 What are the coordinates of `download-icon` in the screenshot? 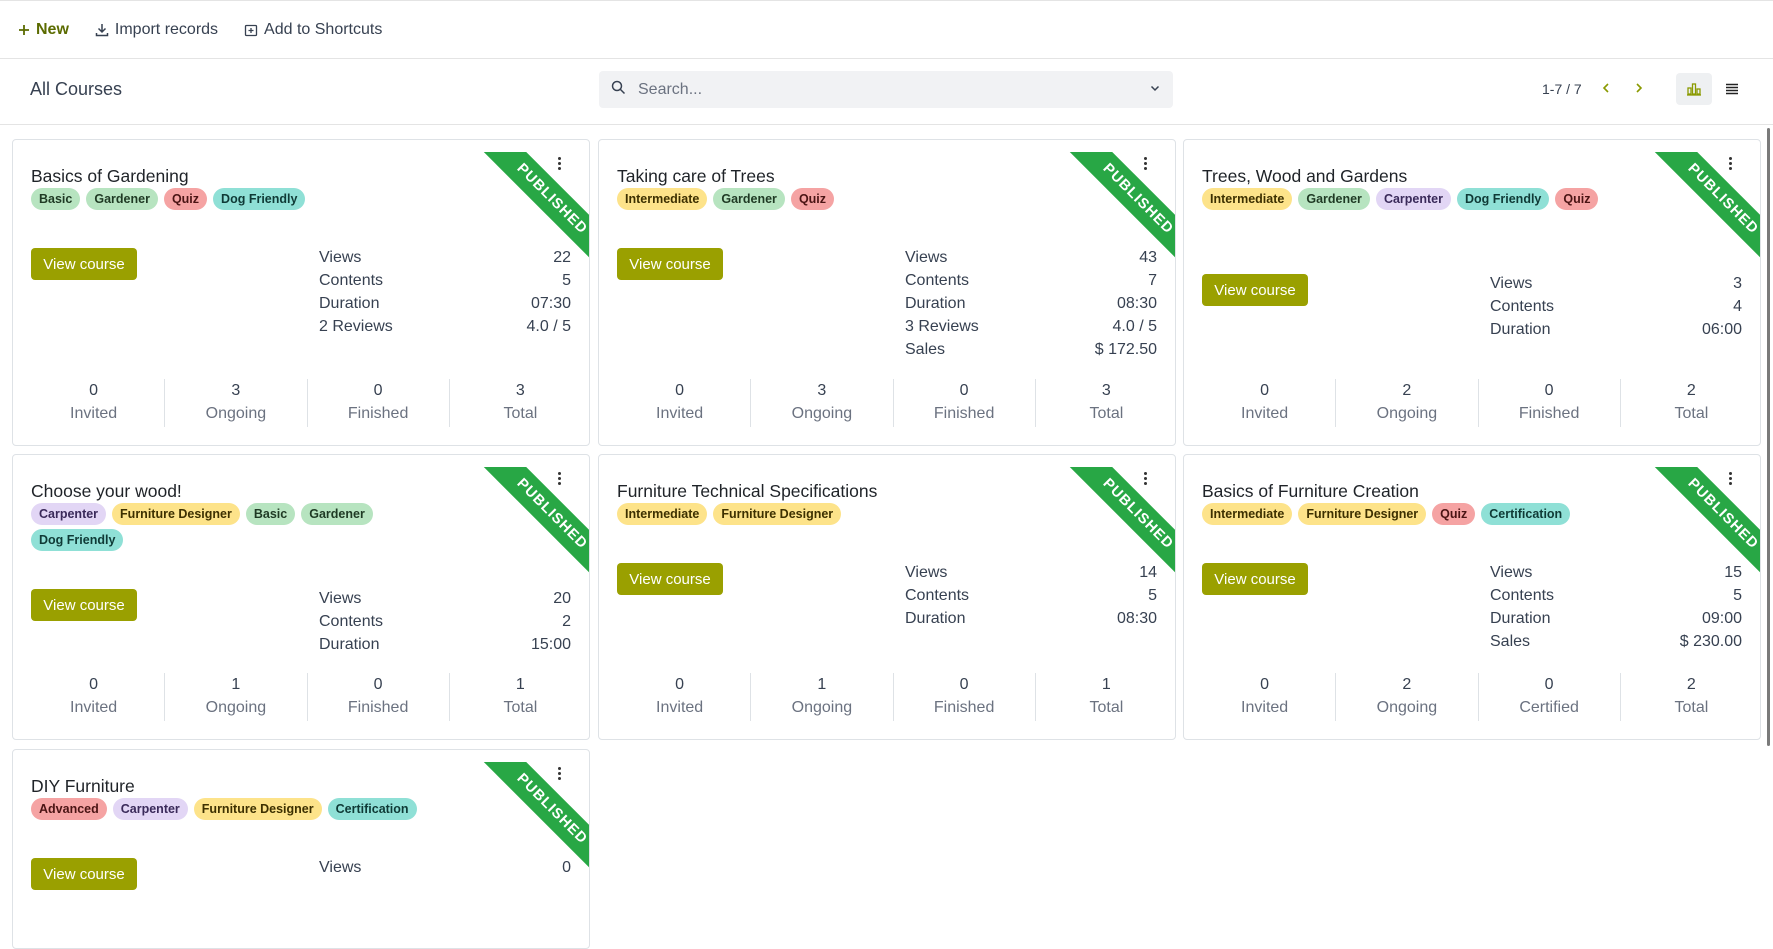 It's located at (102, 30).